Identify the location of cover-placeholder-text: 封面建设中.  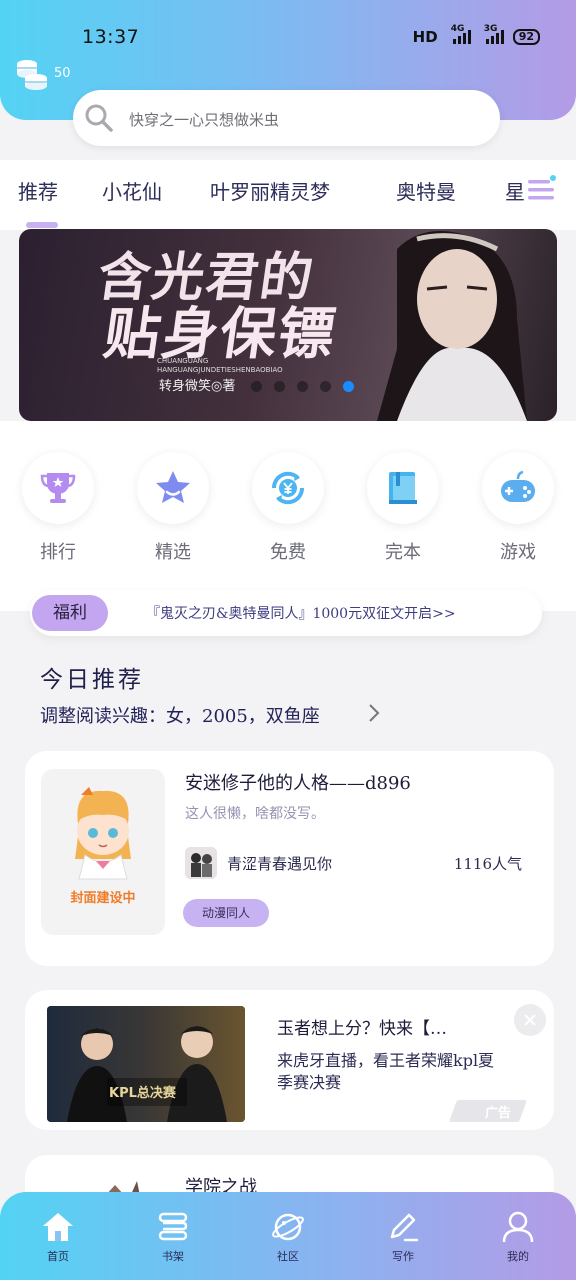
(103, 898).